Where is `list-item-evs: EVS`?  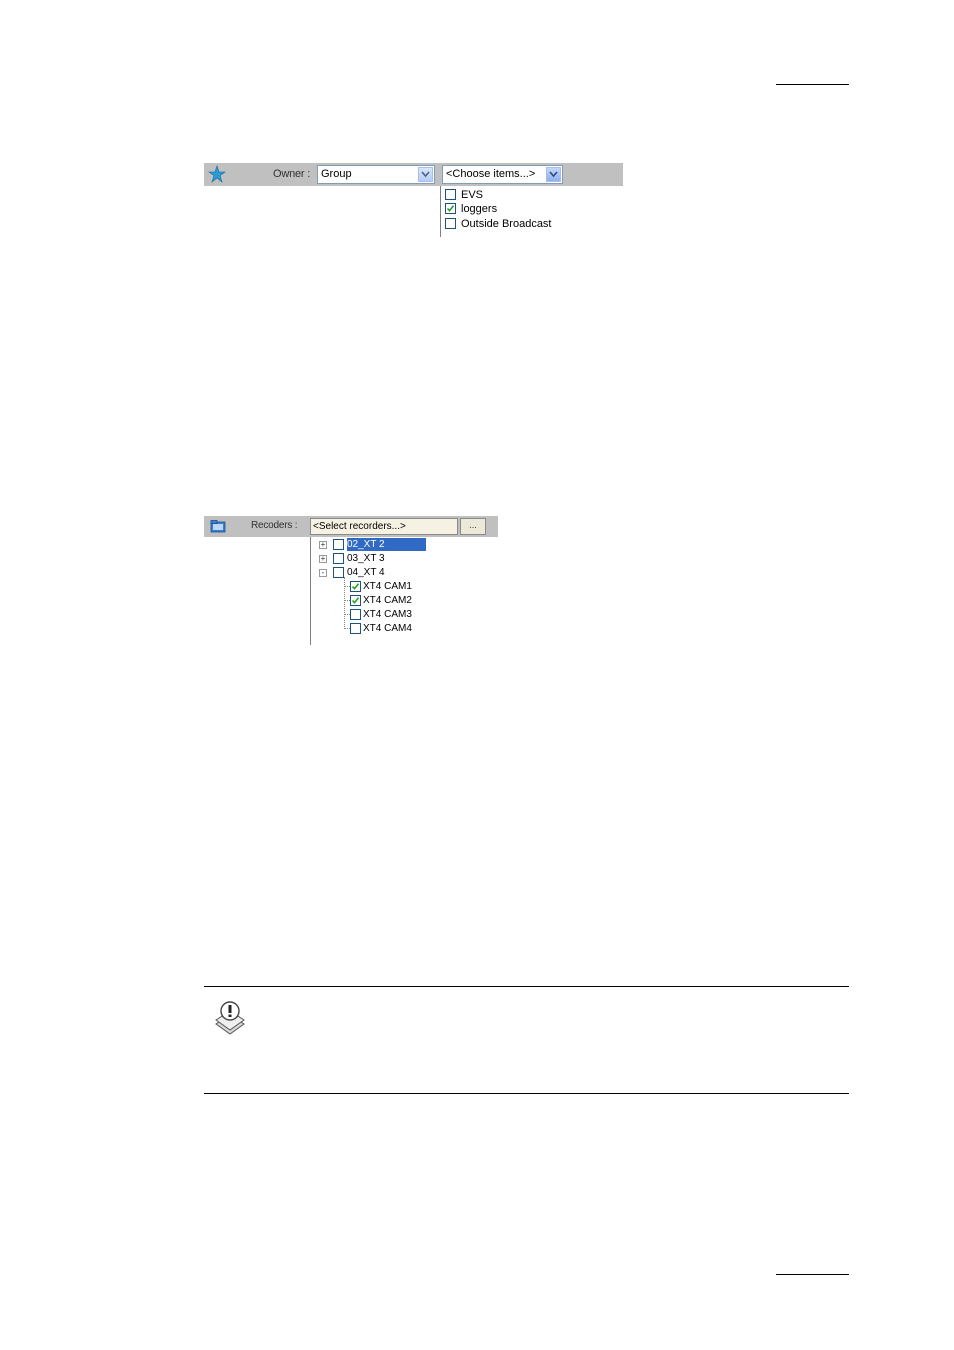
list-item-evs: EVS is located at coordinates (464, 195).